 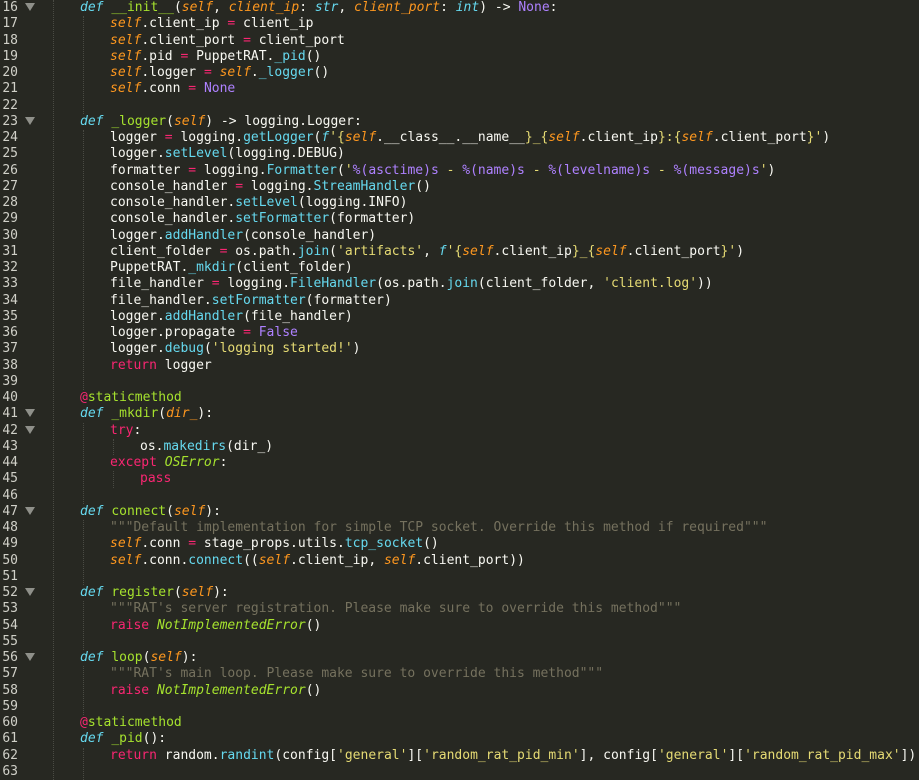 I want to click on code-line: 41def _mkdir(dir_):, so click(x=459, y=414).